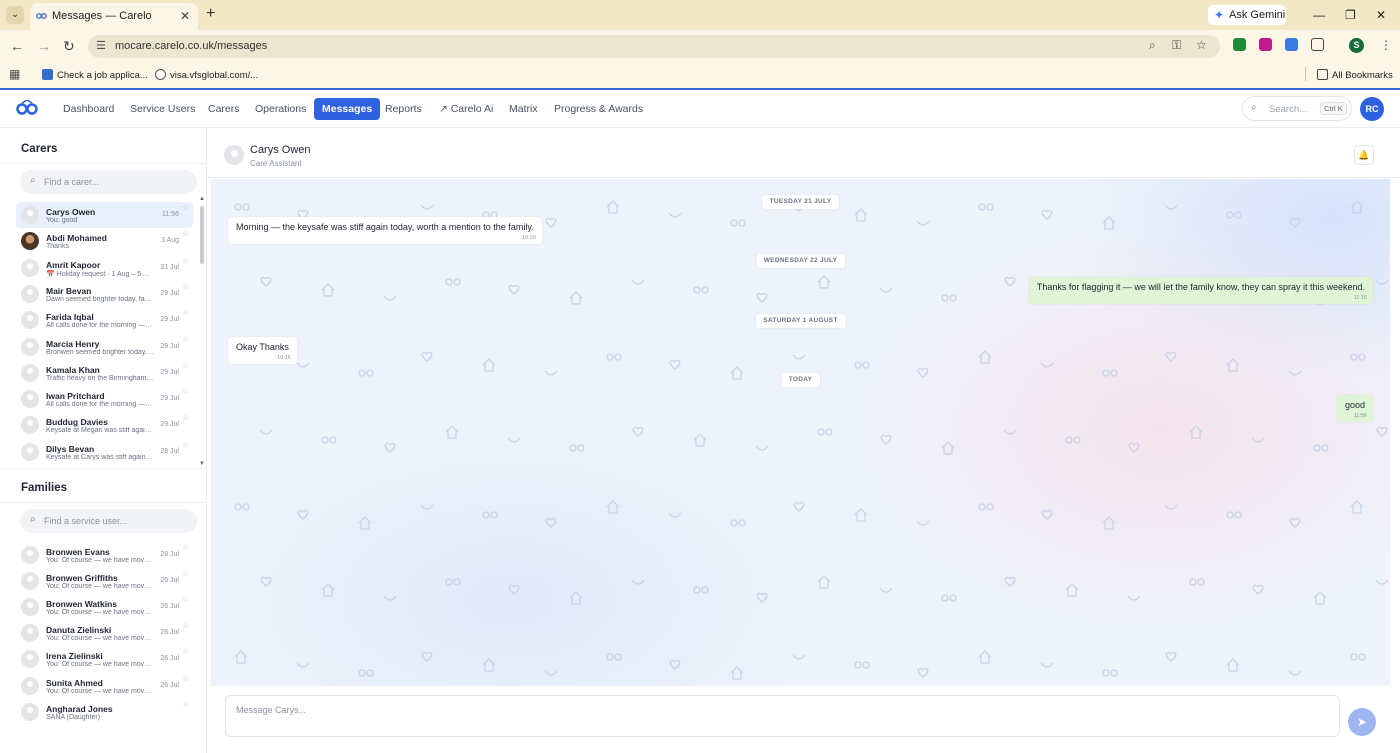  Describe the element at coordinates (1364, 155) in the screenshot. I see `notification-bell-icon: 🔔` at that location.